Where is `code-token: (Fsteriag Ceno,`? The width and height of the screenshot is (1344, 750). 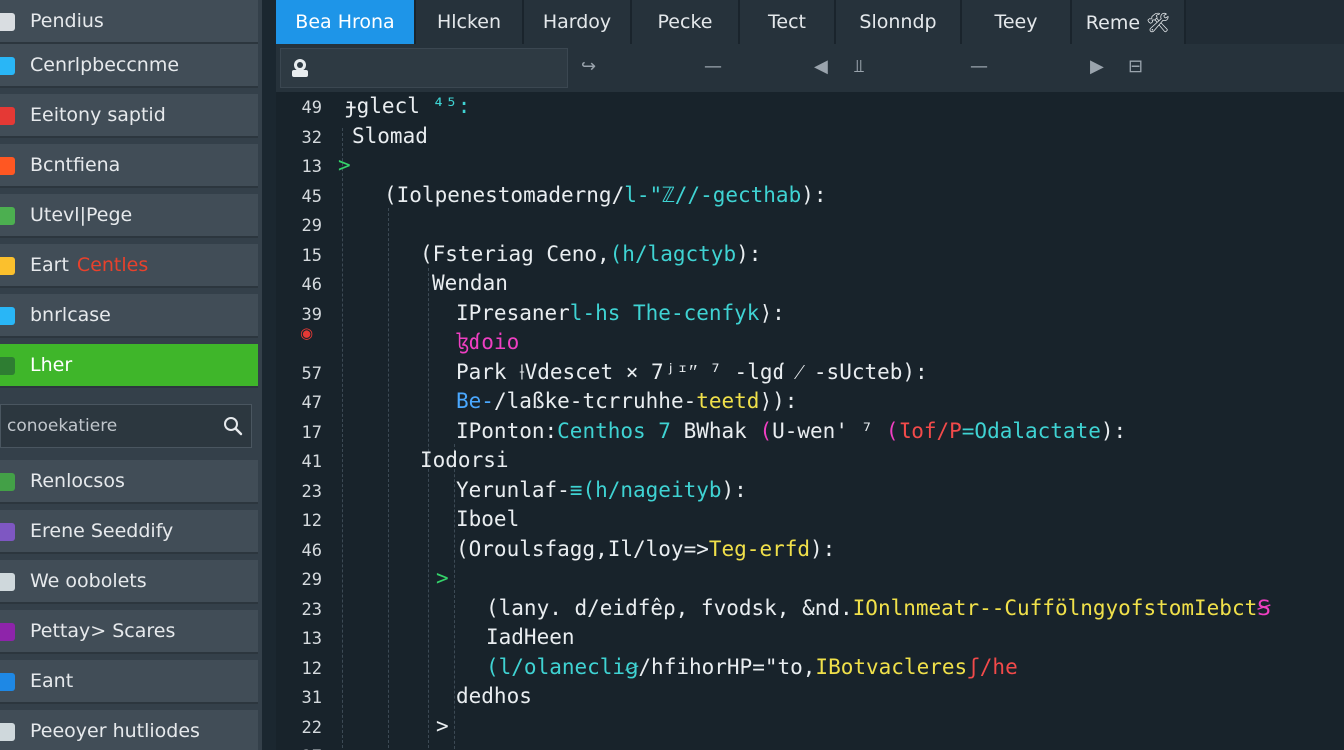
code-token: (Fsteriag Ceno, is located at coordinates (515, 253).